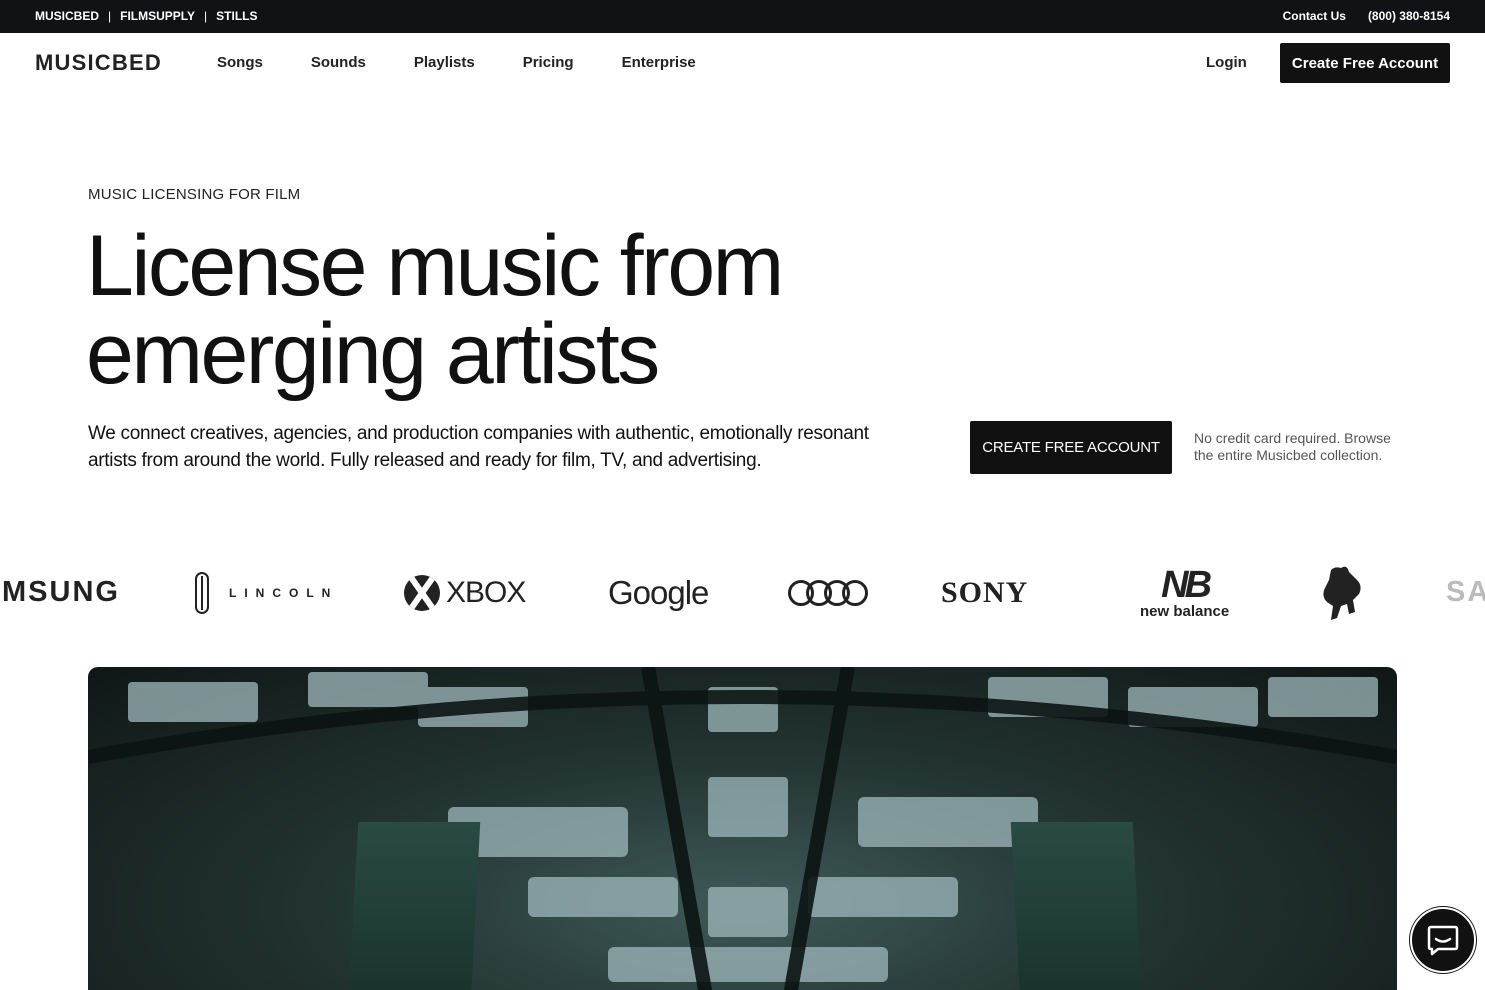  Describe the element at coordinates (1465, 592) in the screenshot. I see `samsung-logo-repeat: SA` at that location.